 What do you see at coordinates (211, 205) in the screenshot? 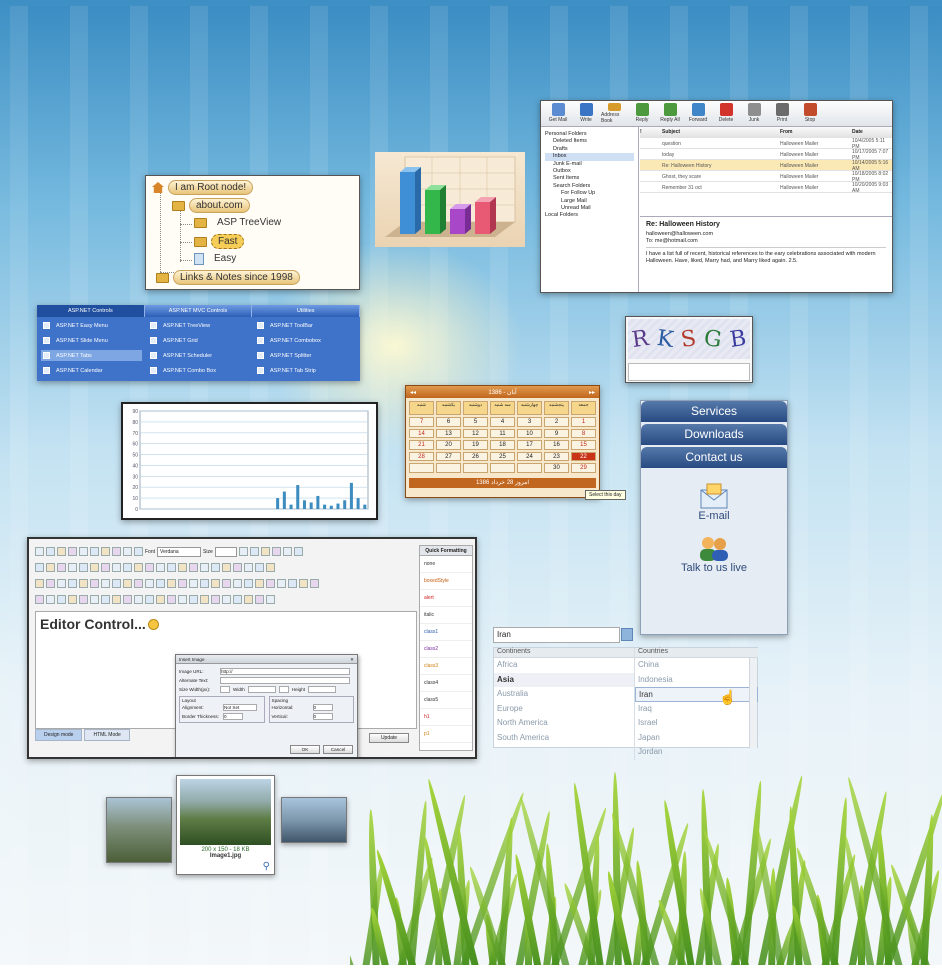
I see `tree-node-about: about.com` at bounding box center [211, 205].